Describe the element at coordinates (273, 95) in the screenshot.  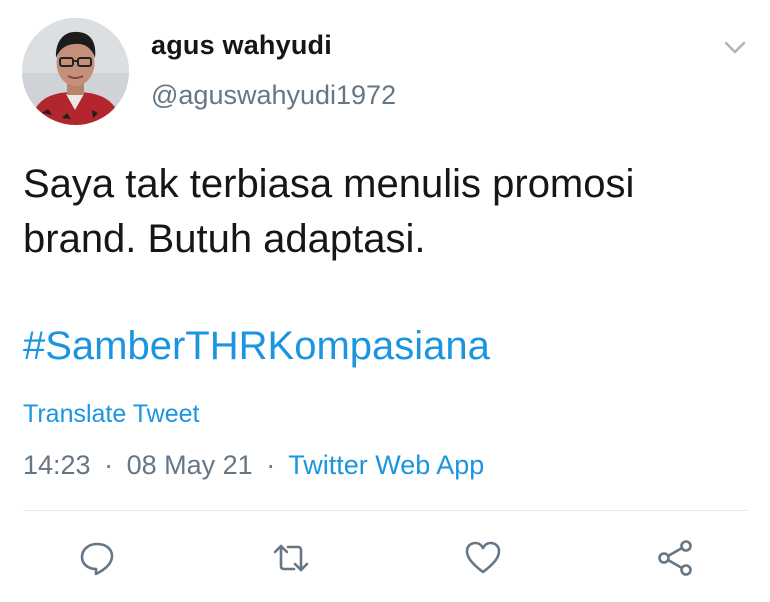
I see `author-handle: @aguswahyudi1972` at that location.